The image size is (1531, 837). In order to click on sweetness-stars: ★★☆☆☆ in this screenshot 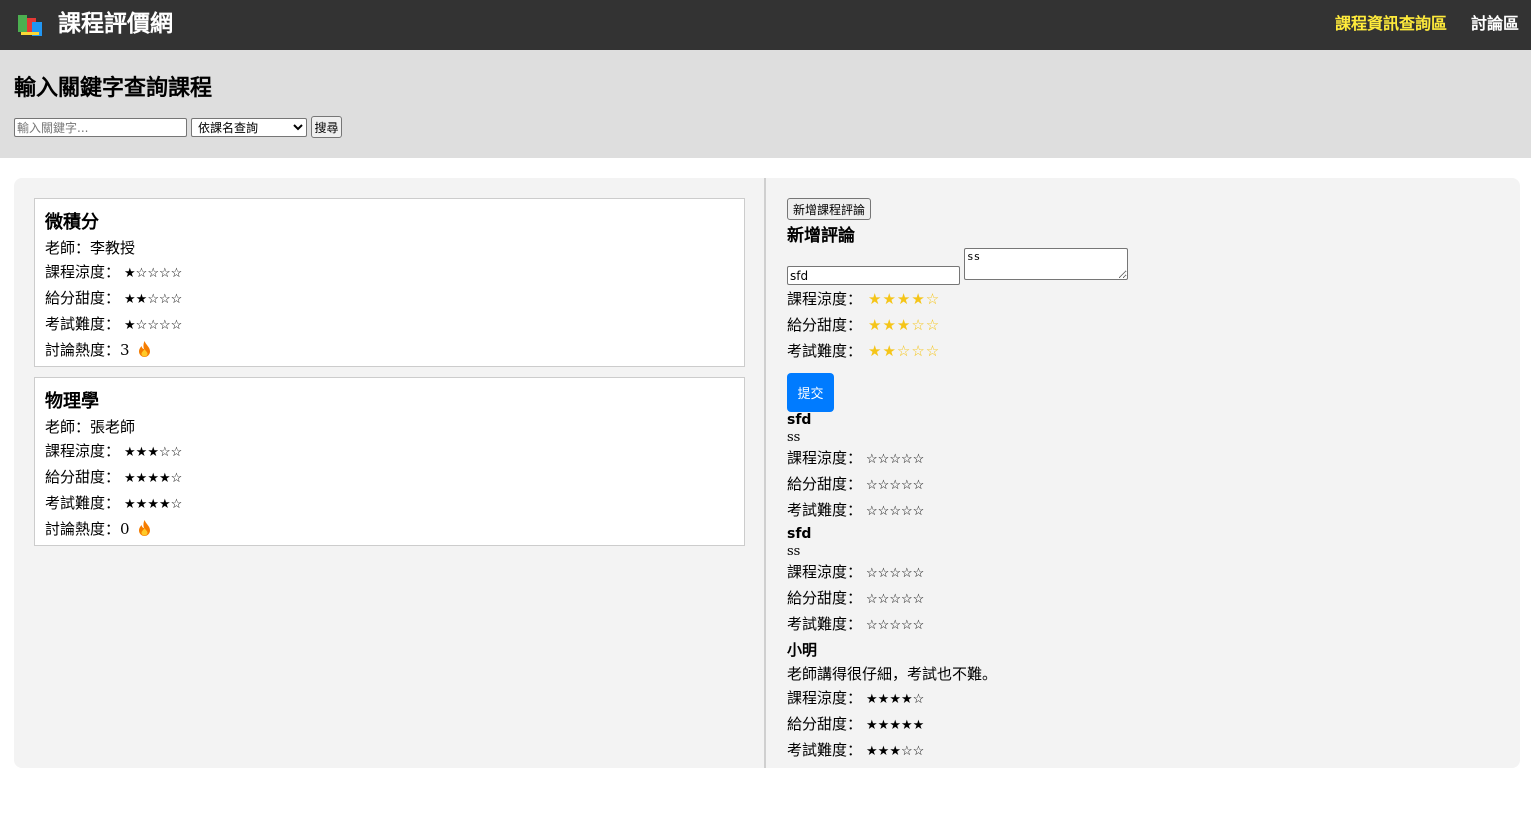, I will do `click(153, 299)`.